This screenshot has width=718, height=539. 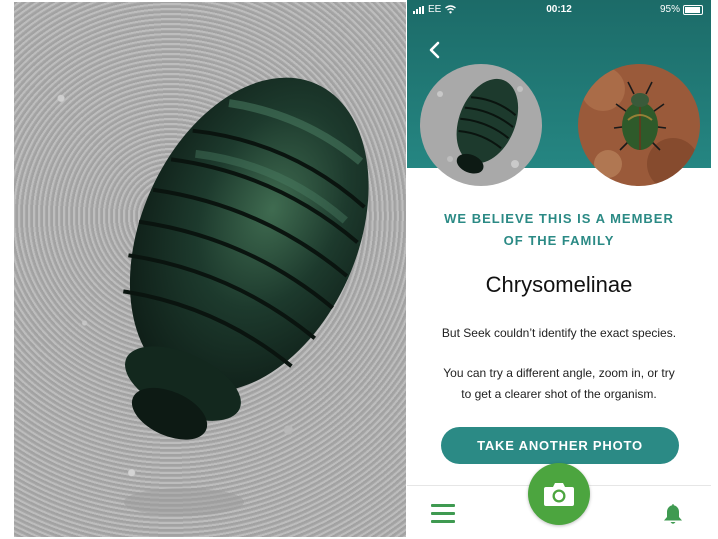 I want to click on match-beetle-image, so click(x=639, y=125).